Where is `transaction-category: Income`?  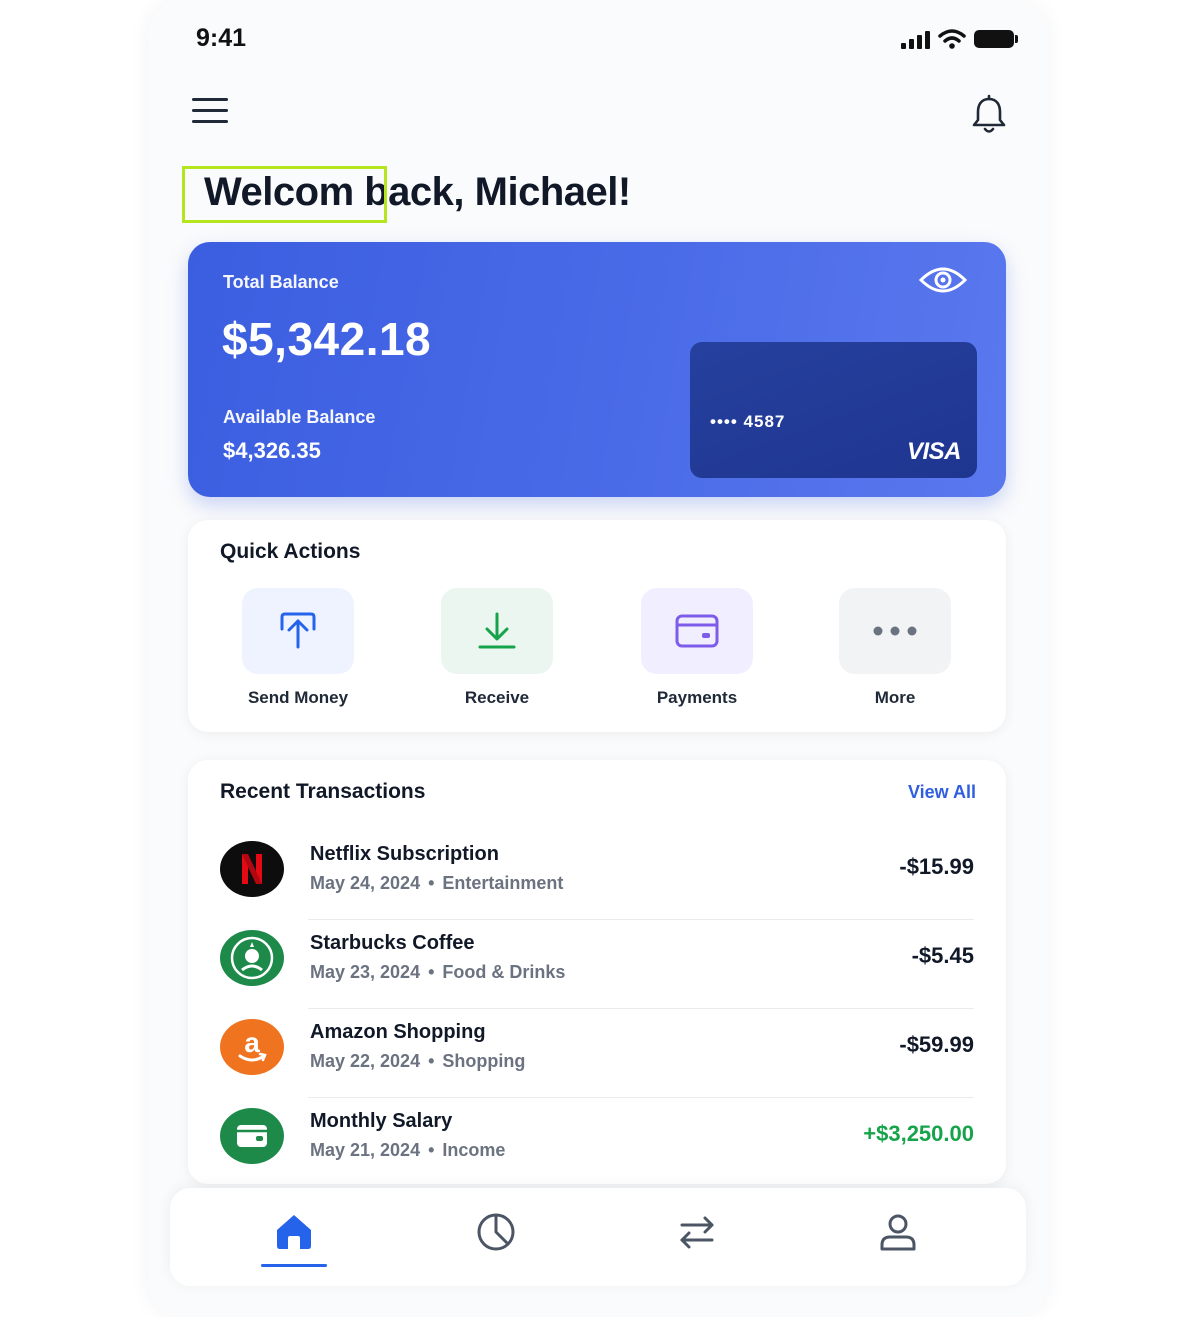 transaction-category: Income is located at coordinates (474, 1150).